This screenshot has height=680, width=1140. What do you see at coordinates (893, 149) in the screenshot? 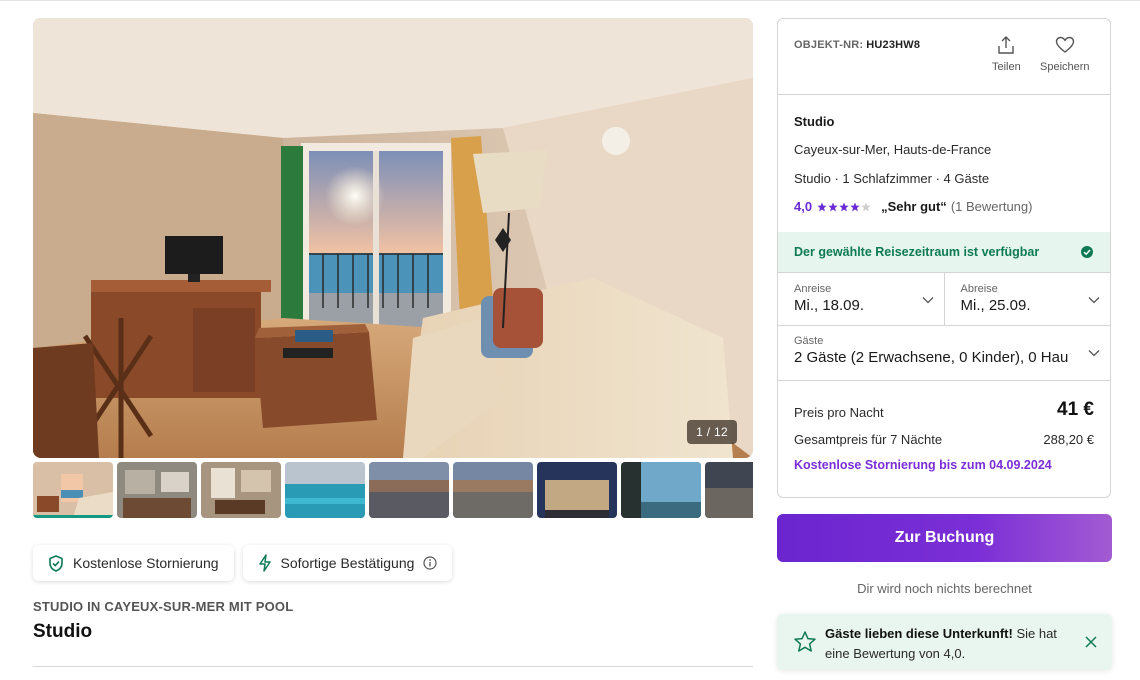
I see `property-location: Cayeux-sur-Mer, Hauts-de-France` at bounding box center [893, 149].